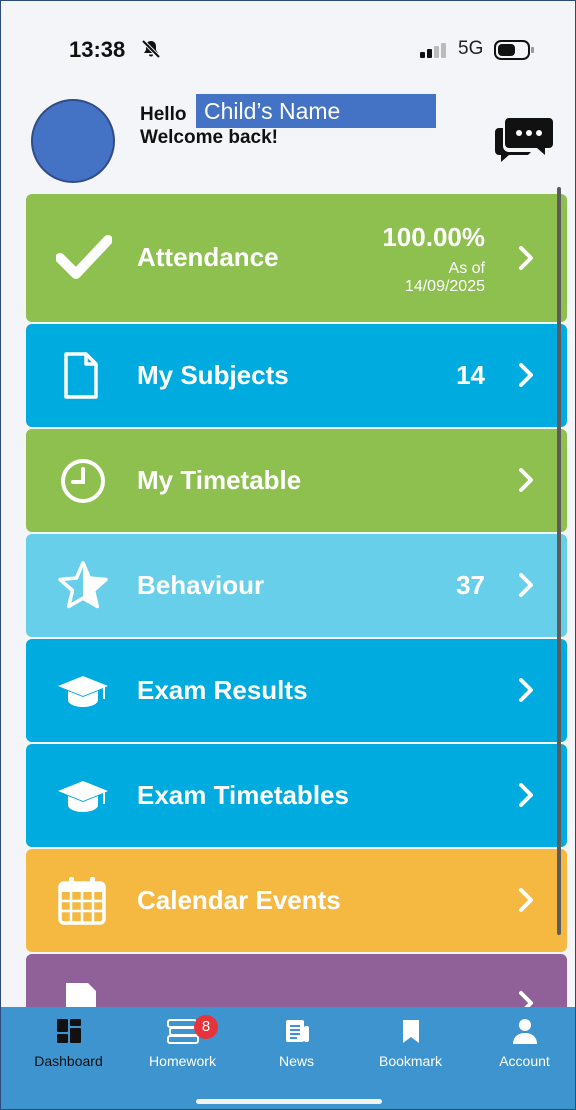 The height and width of the screenshot is (1110, 576). What do you see at coordinates (182, 1061) in the screenshot?
I see `tab-label: Homework` at bounding box center [182, 1061].